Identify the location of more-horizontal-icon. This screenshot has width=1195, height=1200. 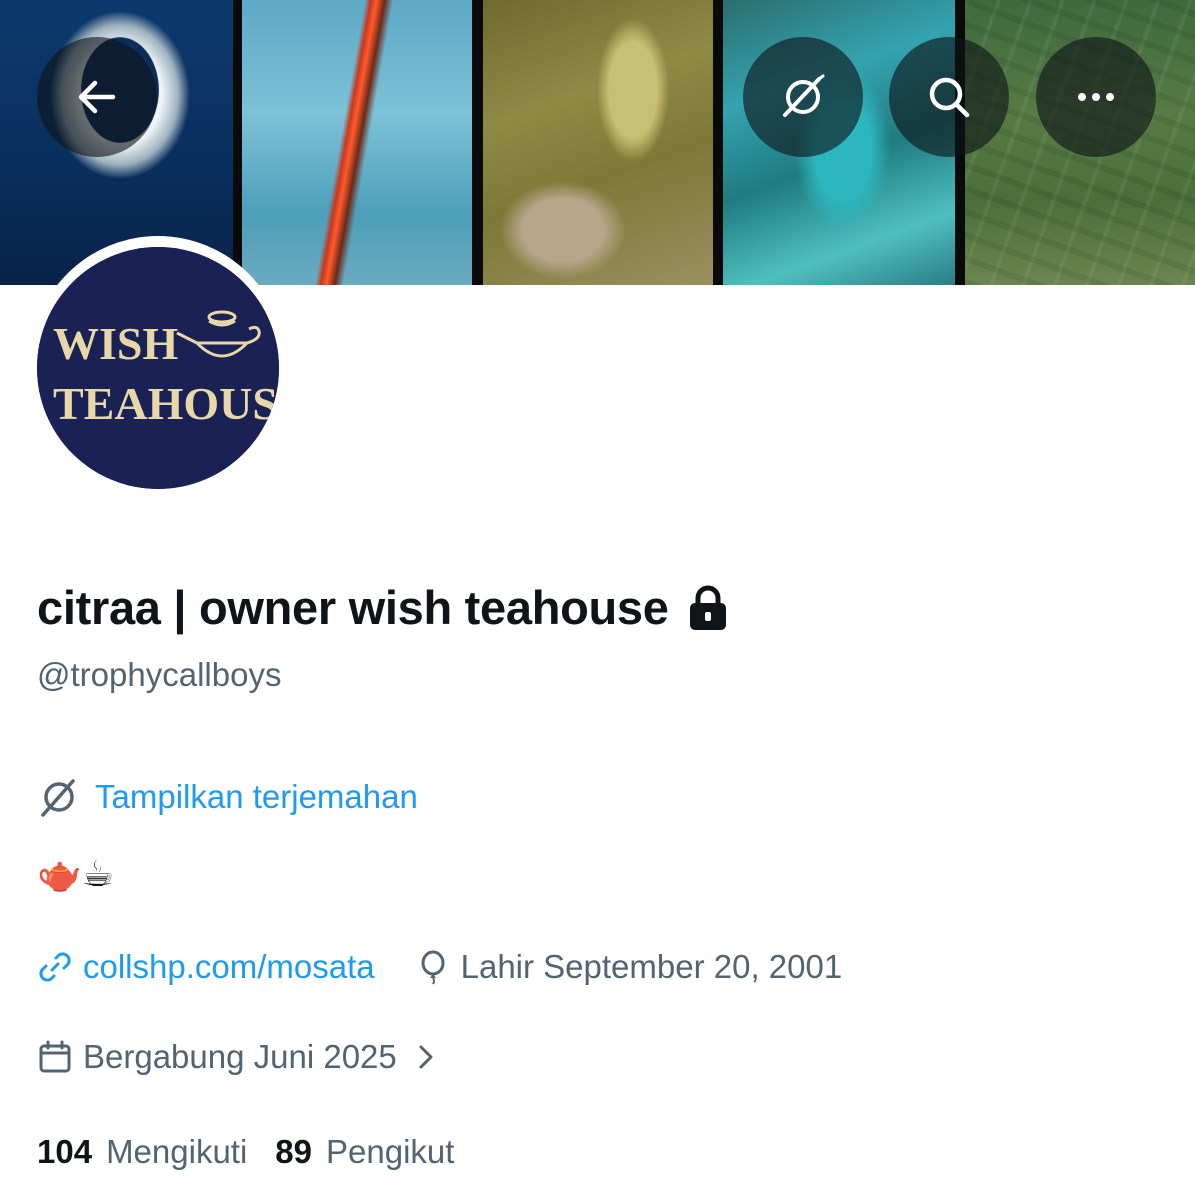
(1096, 97).